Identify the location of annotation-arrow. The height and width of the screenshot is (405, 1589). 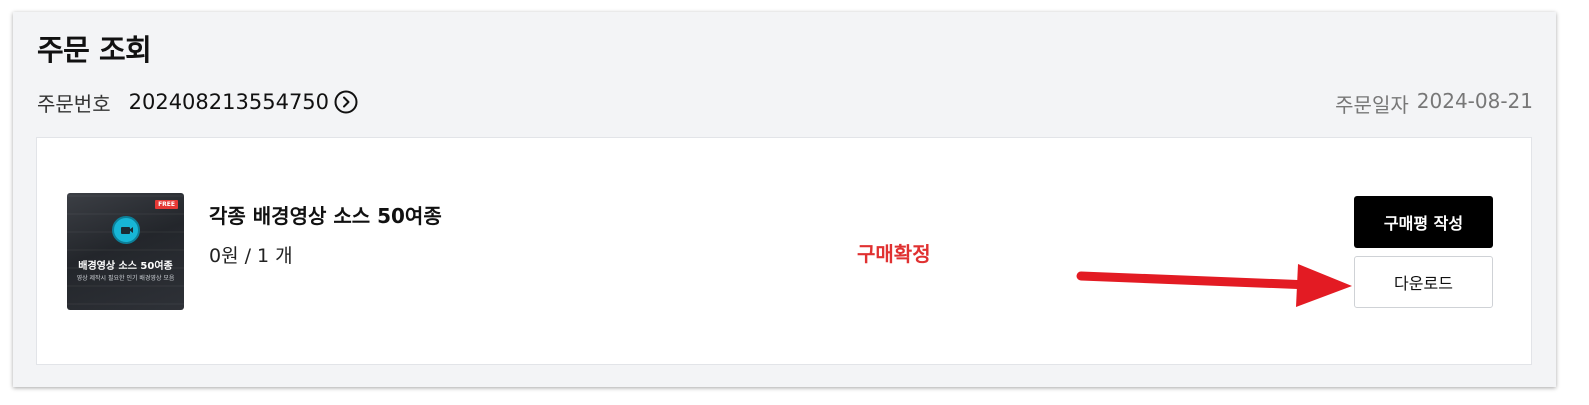
(1214, 285).